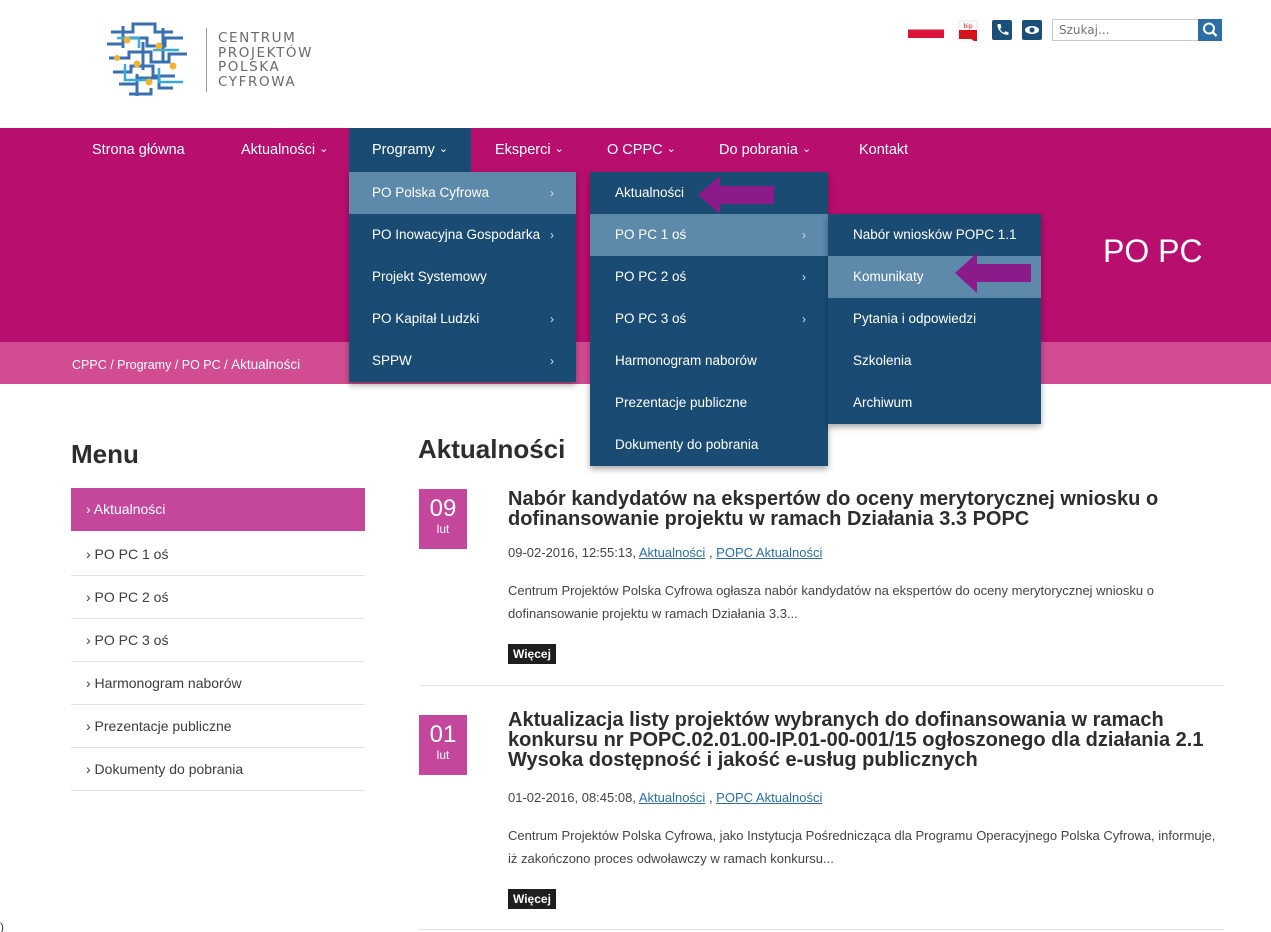 Image resolution: width=1271 pixels, height=932 pixels. Describe the element at coordinates (462, 319) in the screenshot. I see `menu-item-po-kl: PO Kapitał Ludzki ›` at that location.